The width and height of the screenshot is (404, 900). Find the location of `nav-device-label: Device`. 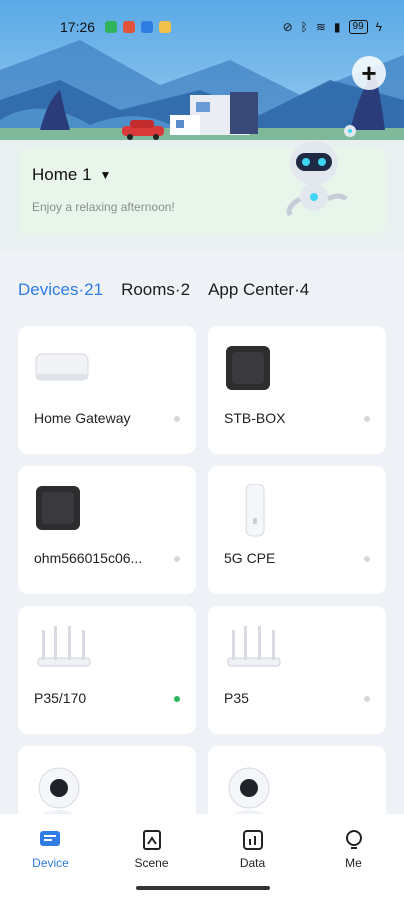

nav-device-label: Device is located at coordinates (50, 863).